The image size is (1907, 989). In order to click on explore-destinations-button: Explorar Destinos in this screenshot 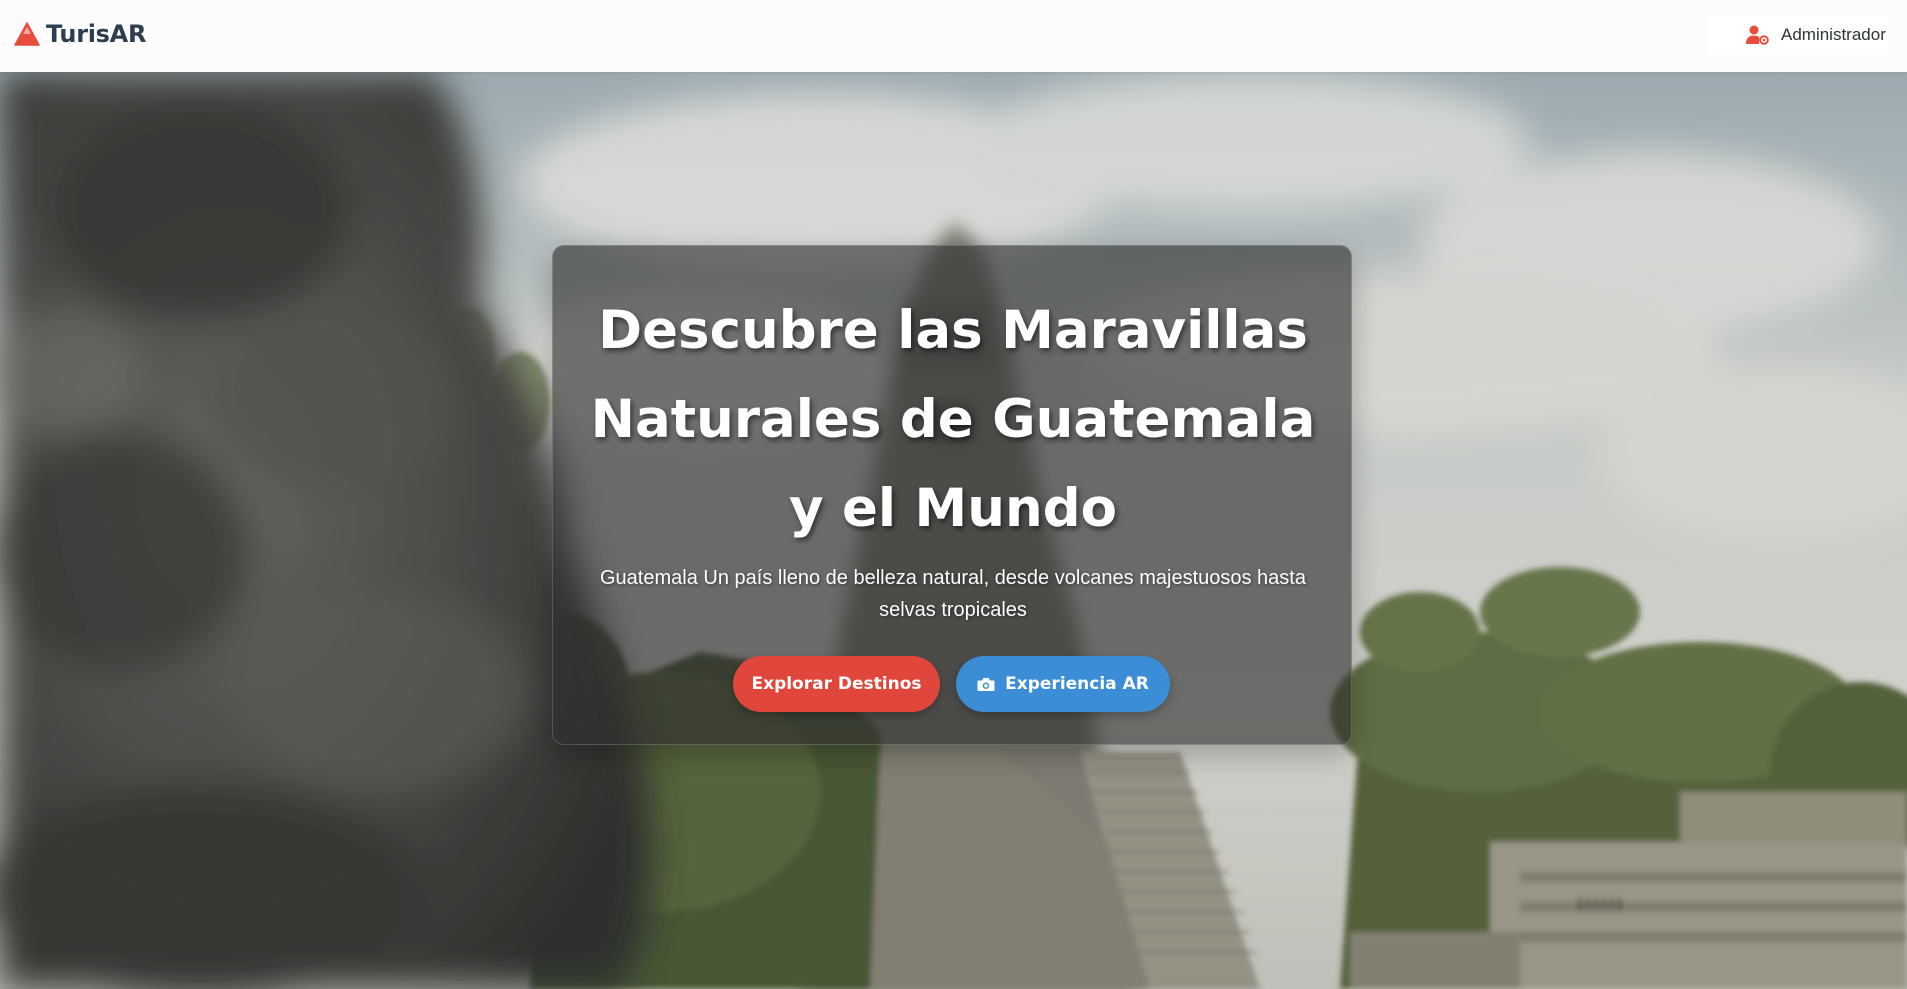, I will do `click(836, 684)`.